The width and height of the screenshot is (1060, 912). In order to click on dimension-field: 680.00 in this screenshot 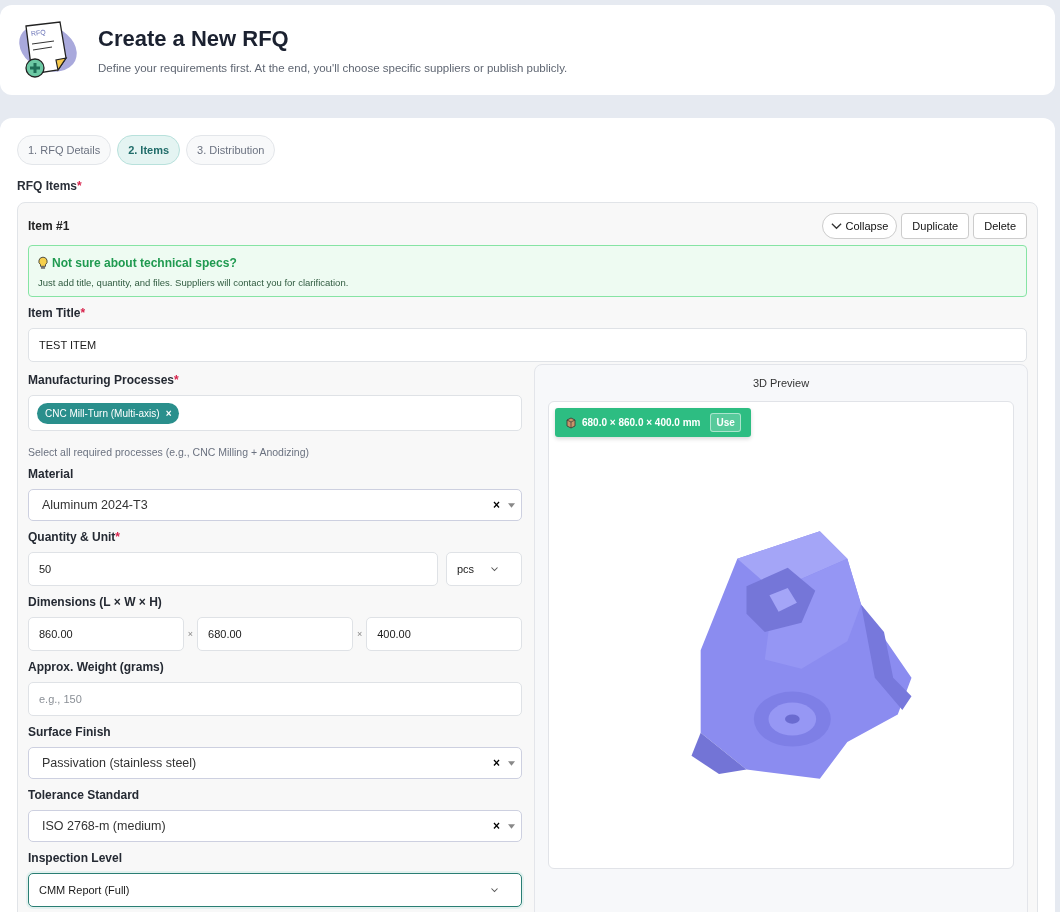, I will do `click(275, 634)`.